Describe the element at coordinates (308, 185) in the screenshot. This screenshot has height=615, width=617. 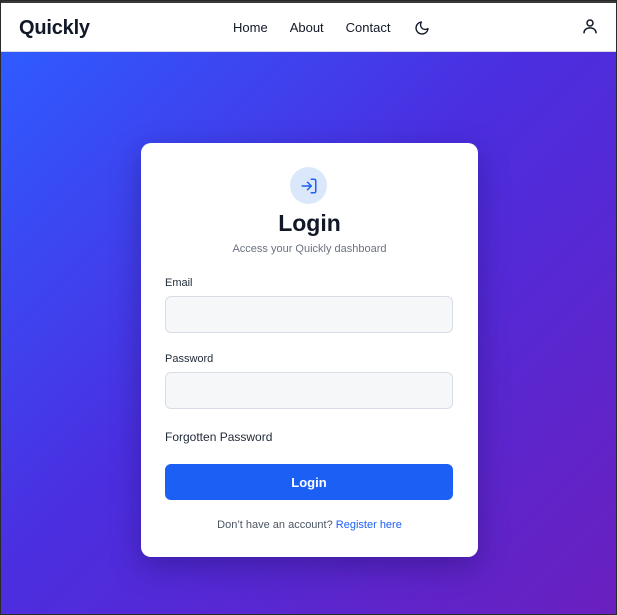
I see `login-icon` at that location.